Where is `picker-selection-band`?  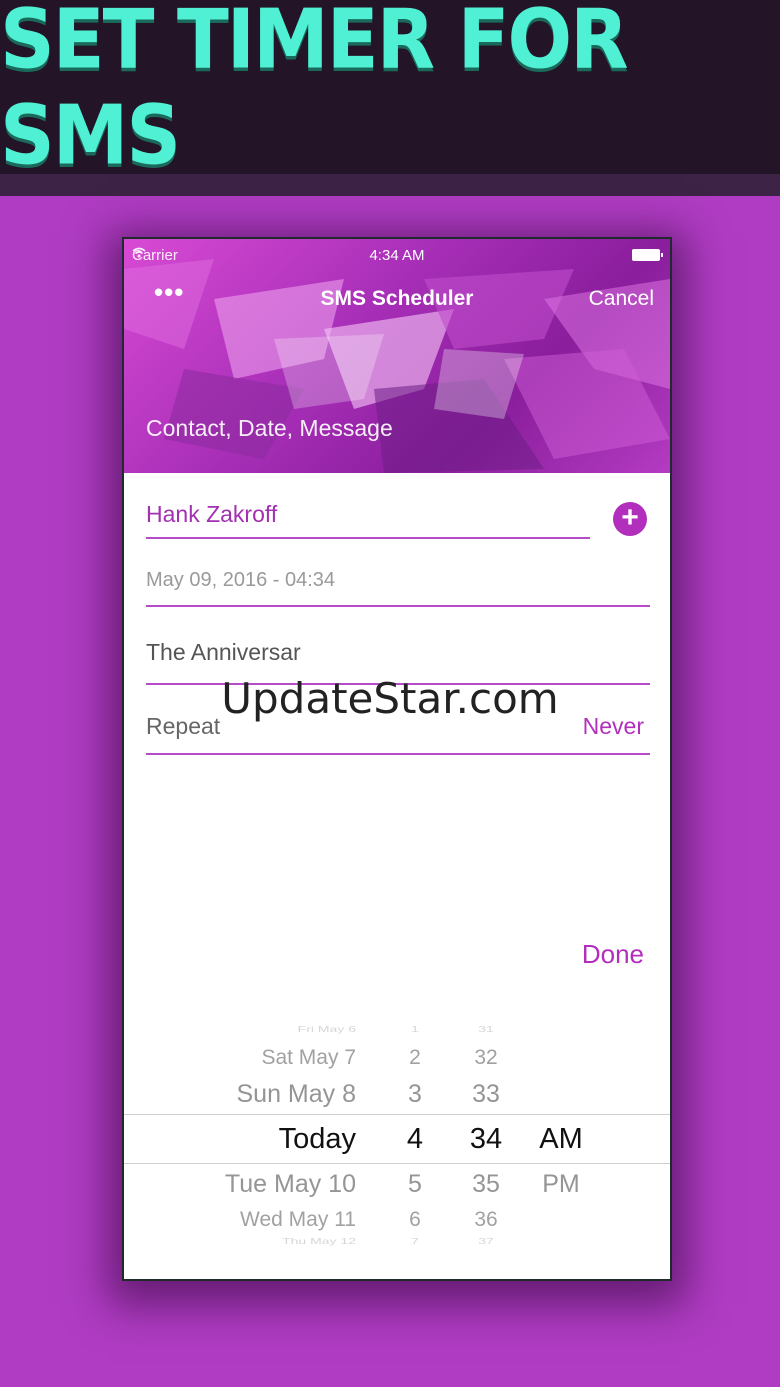
picker-selection-band is located at coordinates (397, 1139).